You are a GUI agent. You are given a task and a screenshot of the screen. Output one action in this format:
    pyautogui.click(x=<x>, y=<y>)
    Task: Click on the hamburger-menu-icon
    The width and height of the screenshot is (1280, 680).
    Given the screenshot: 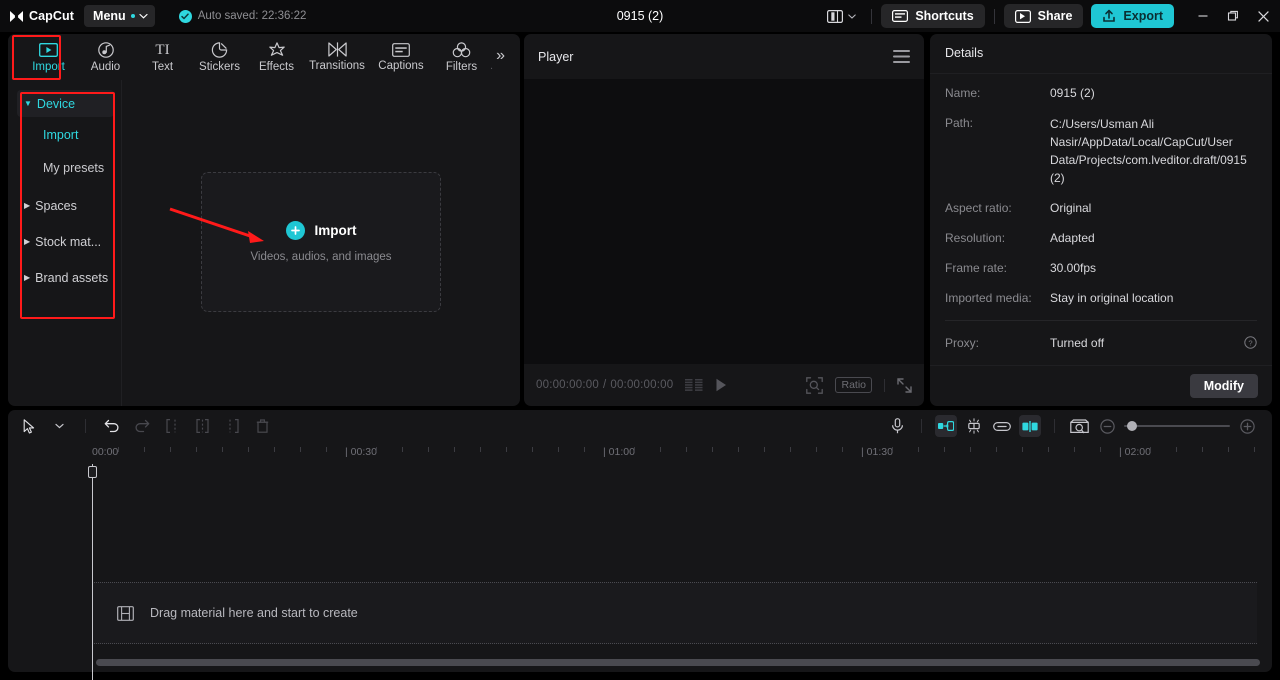 What is the action you would take?
    pyautogui.click(x=901, y=56)
    